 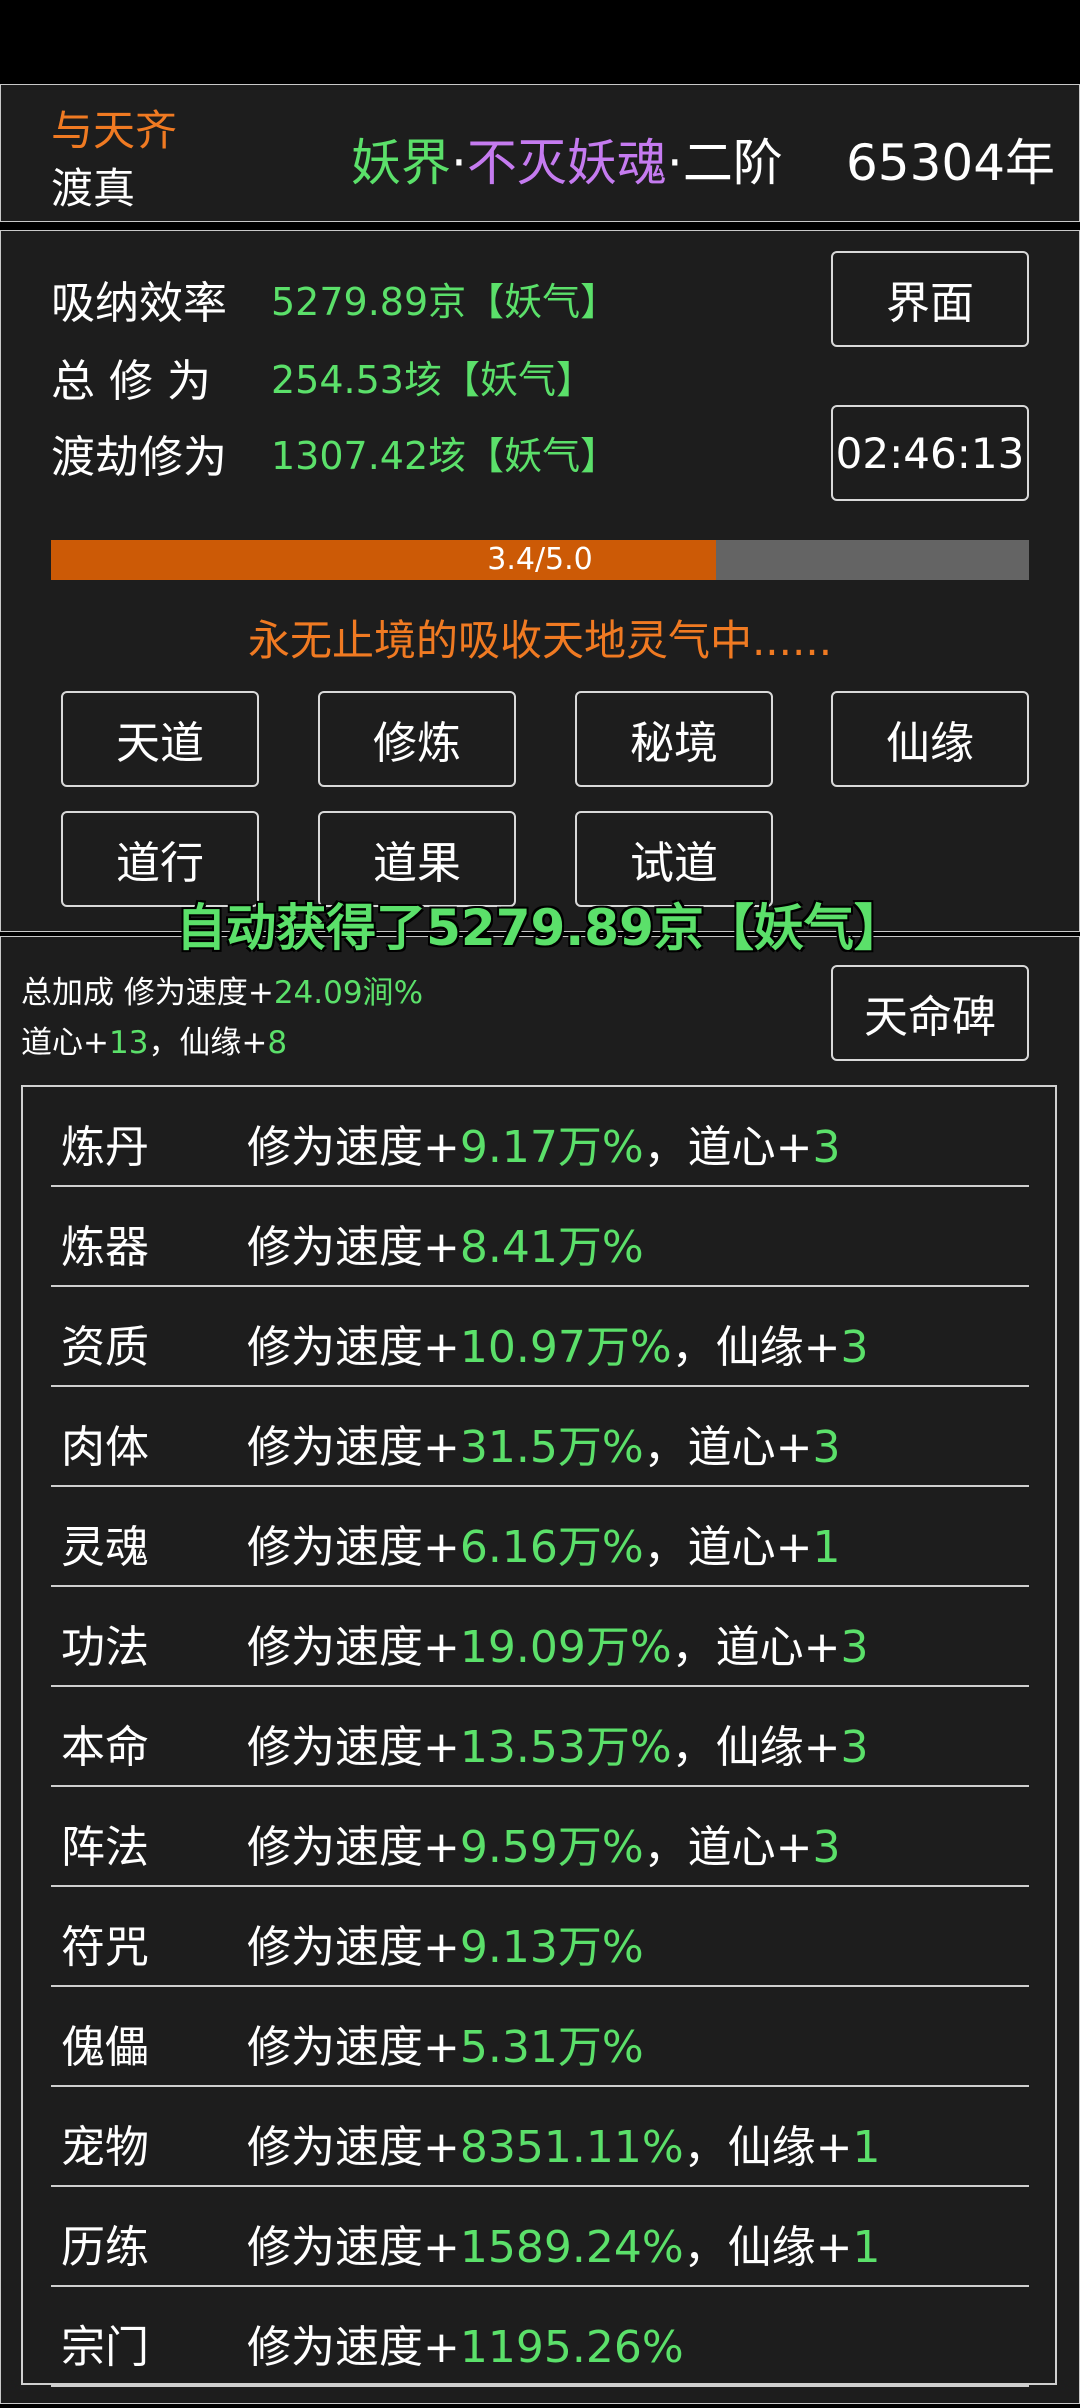 I want to click on list-item: 宠物 修为速度+8351.11%，仙缘+1, so click(x=540, y=2137).